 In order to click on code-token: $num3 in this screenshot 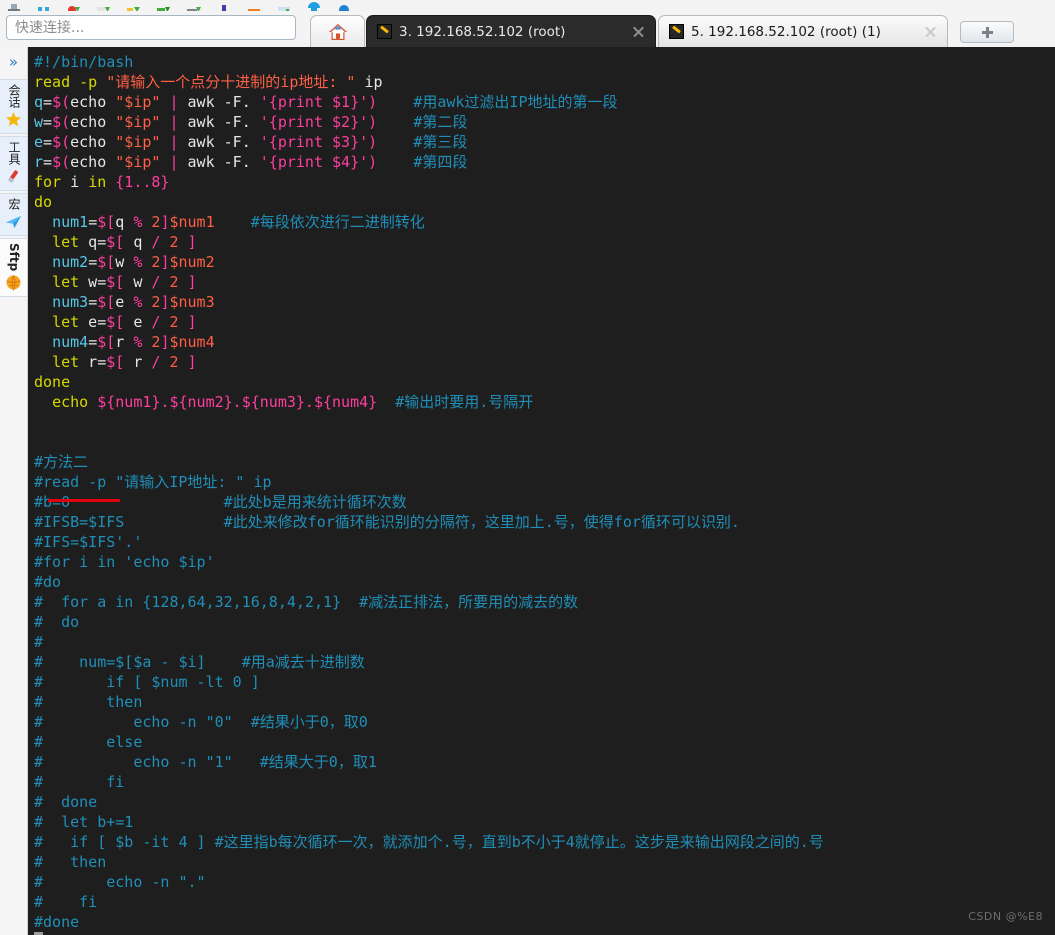, I will do `click(192, 302)`.